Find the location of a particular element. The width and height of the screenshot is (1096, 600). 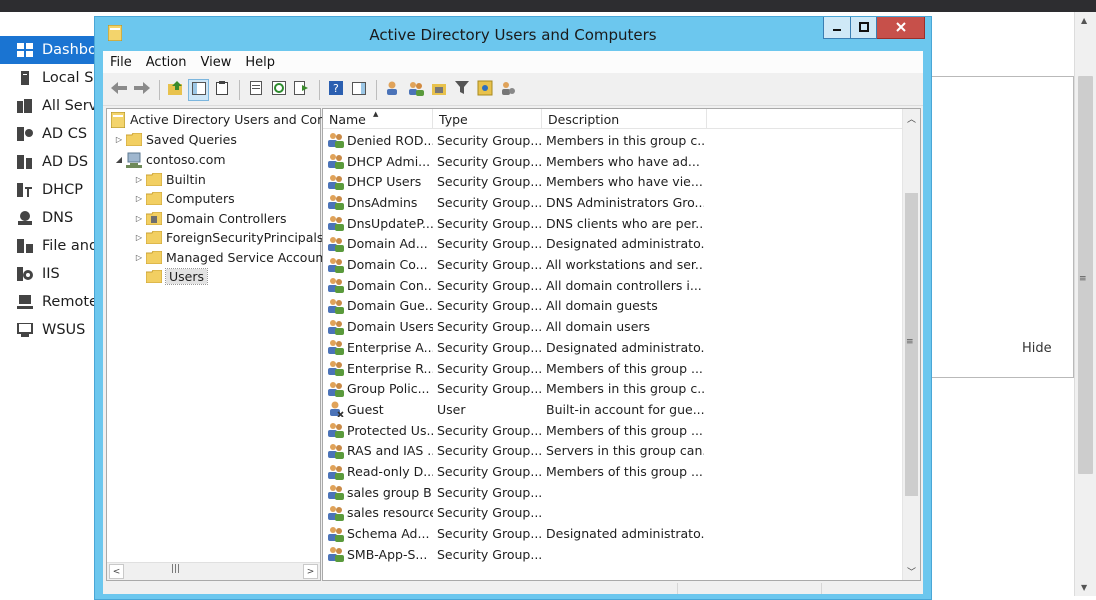

help-icon: ? is located at coordinates (335, 89).